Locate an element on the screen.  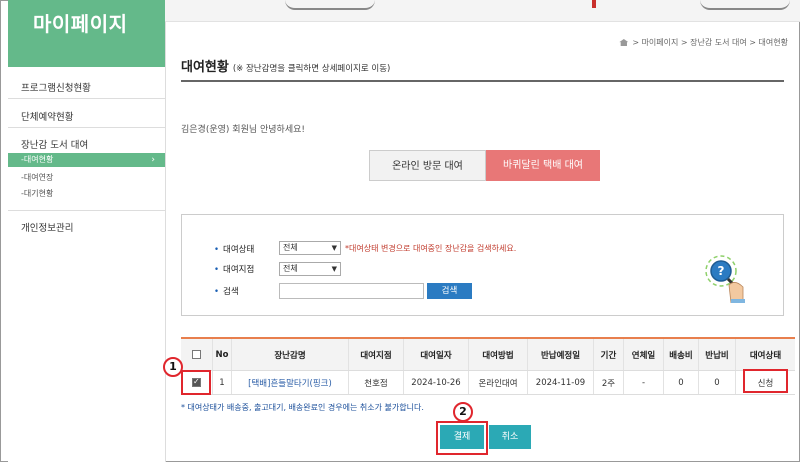
annotation-marker-1: 1 is located at coordinates (173, 367).